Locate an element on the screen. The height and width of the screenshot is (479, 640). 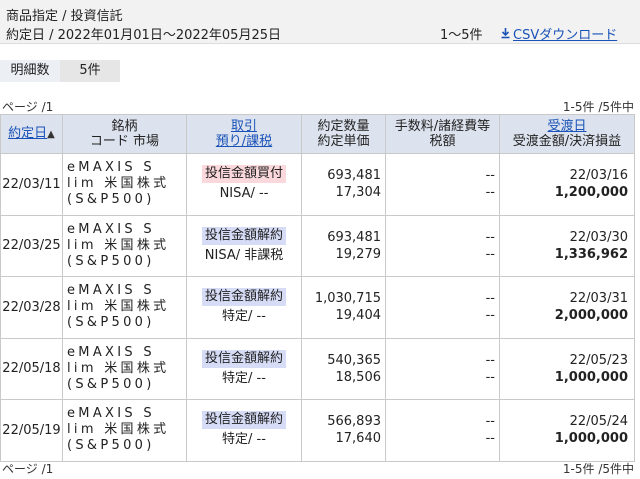
col-fee: 手数料/諸経費等 税額 is located at coordinates (442, 134).